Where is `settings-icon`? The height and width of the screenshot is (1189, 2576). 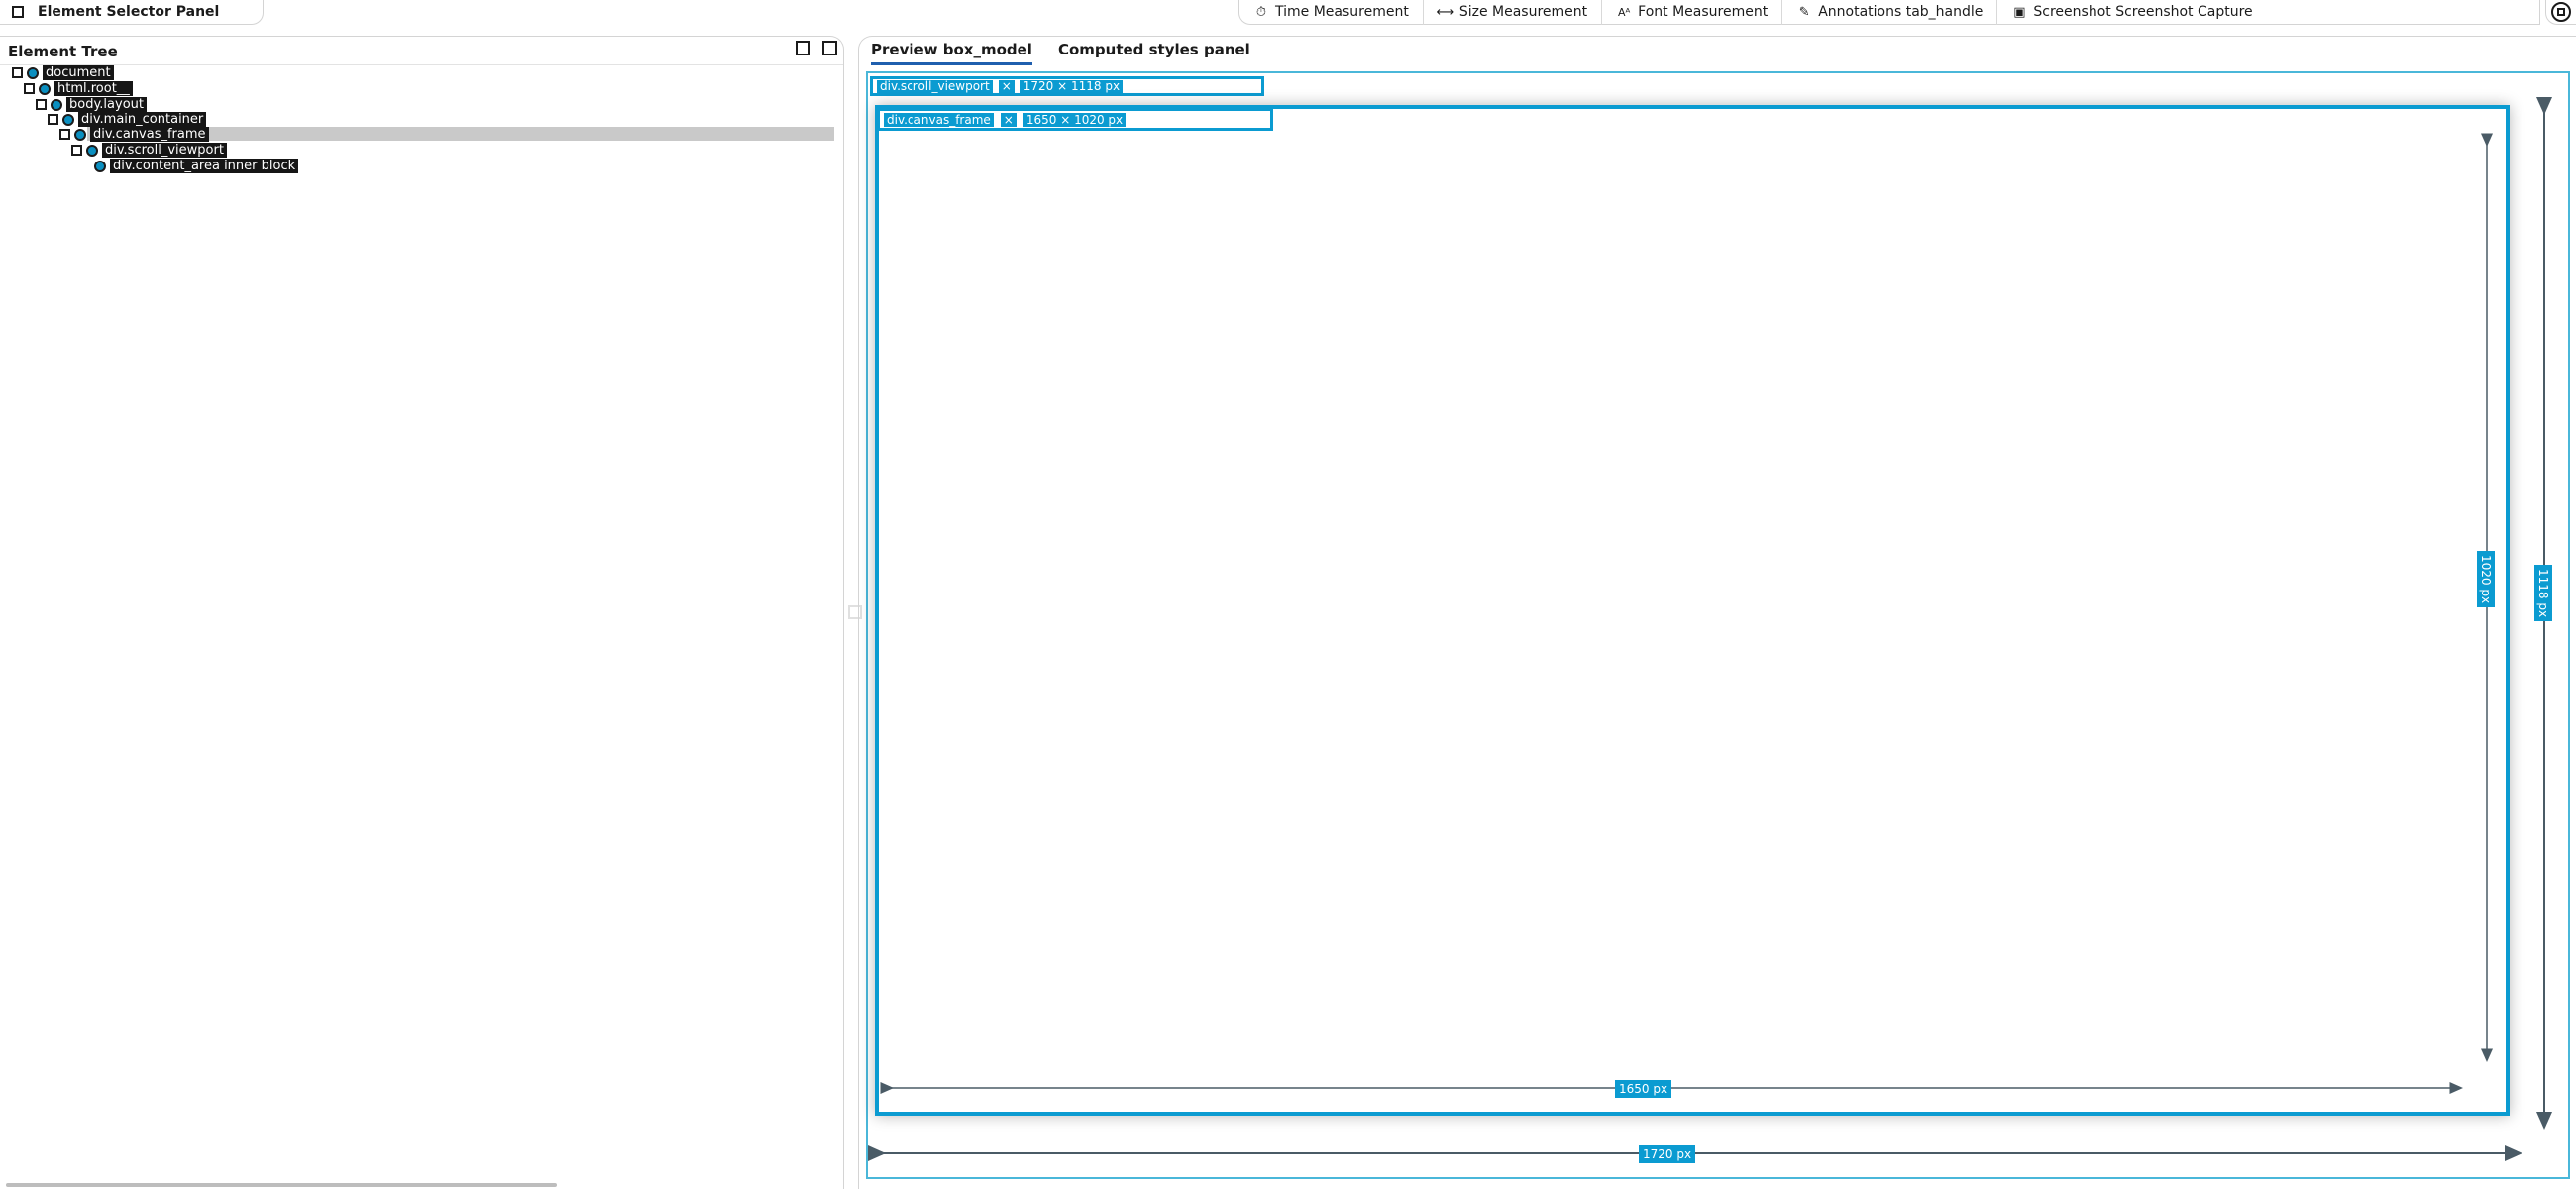 settings-icon is located at coordinates (2561, 12).